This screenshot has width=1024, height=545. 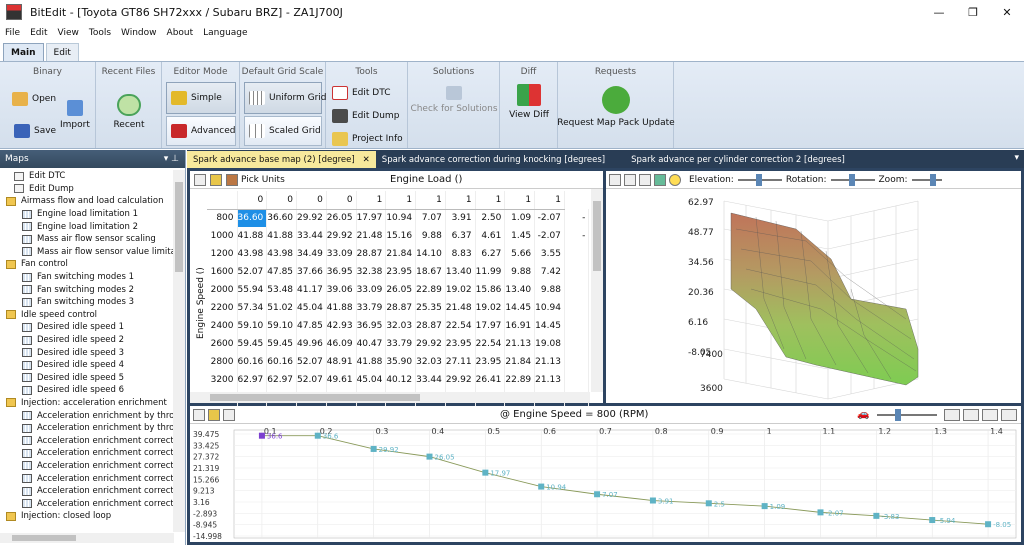 What do you see at coordinates (311, 254) in the screenshot?
I see `table-cell: 34.49` at bounding box center [311, 254].